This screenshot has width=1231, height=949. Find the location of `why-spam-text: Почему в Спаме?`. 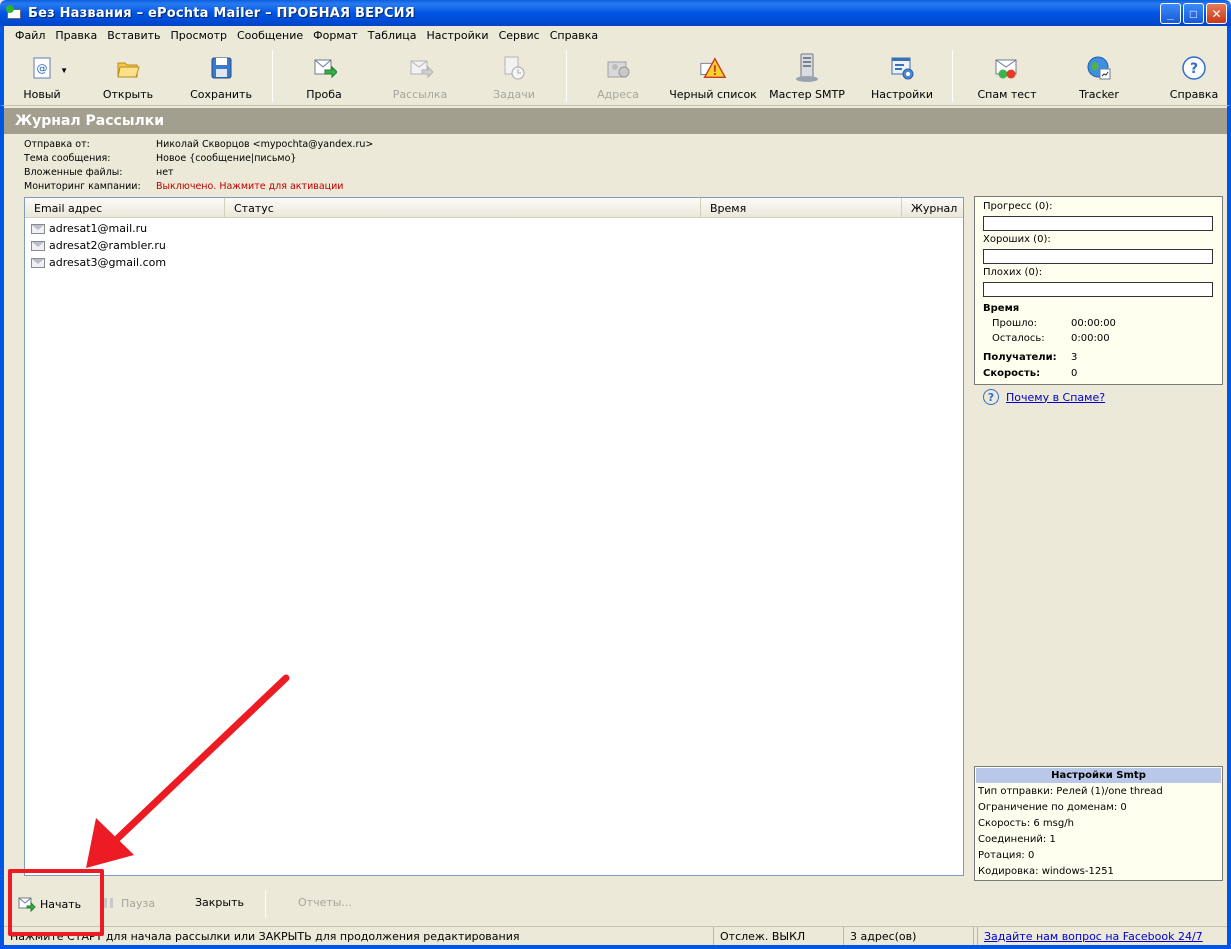

why-spam-text: Почему в Спаме? is located at coordinates (1055, 397).